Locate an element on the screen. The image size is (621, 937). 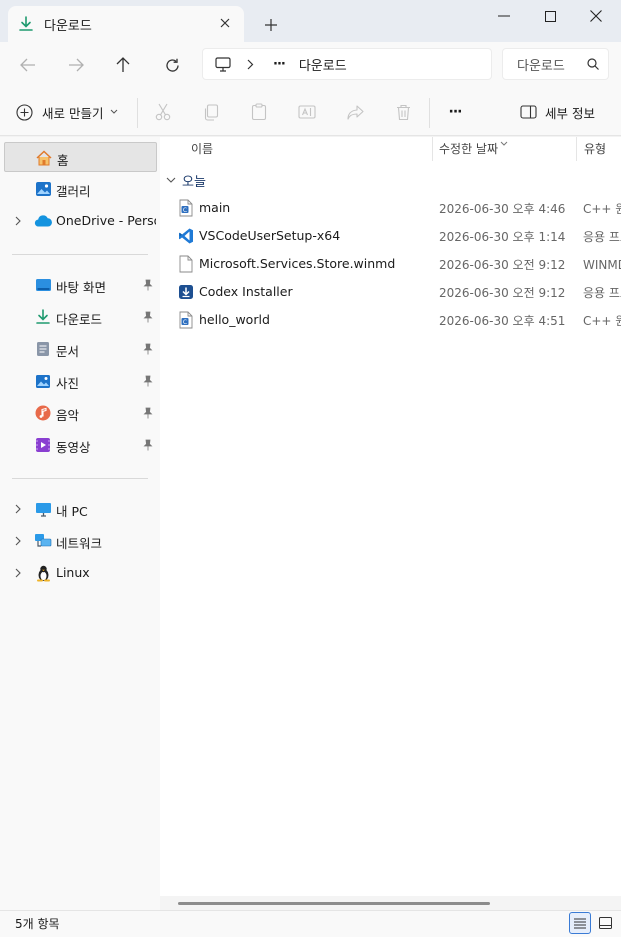
sidebar-separator is located at coordinates (80, 254).